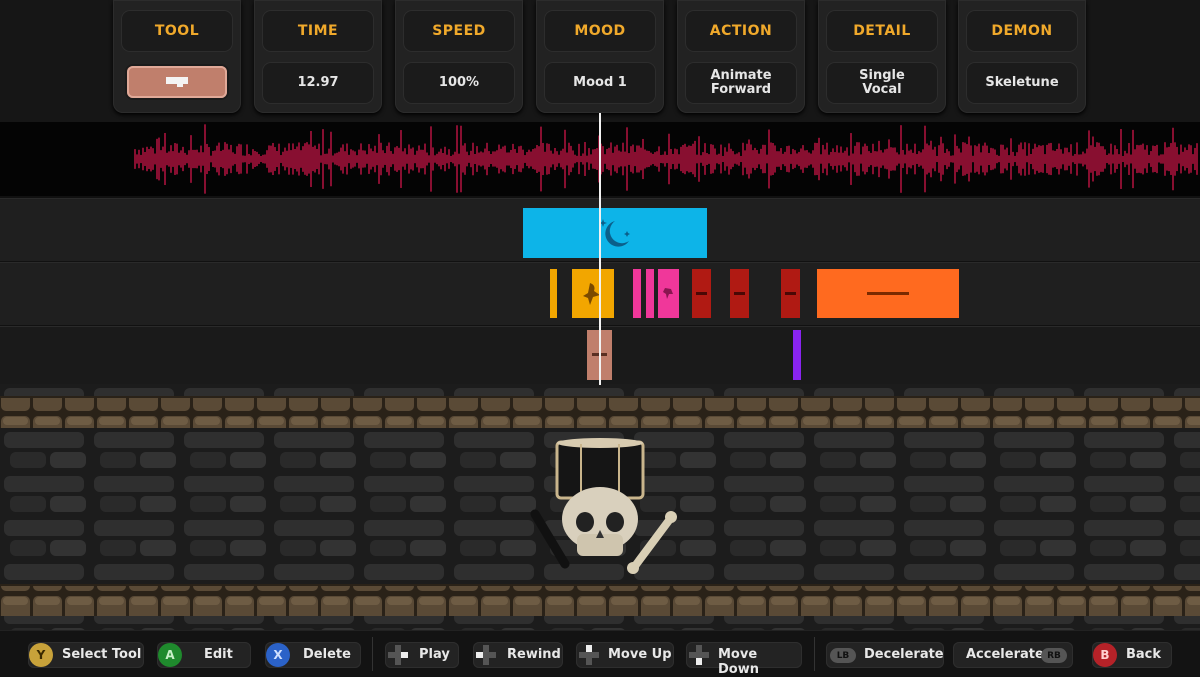 The height and width of the screenshot is (677, 1200). What do you see at coordinates (1105, 655) in the screenshot?
I see `b-button-icon: B` at bounding box center [1105, 655].